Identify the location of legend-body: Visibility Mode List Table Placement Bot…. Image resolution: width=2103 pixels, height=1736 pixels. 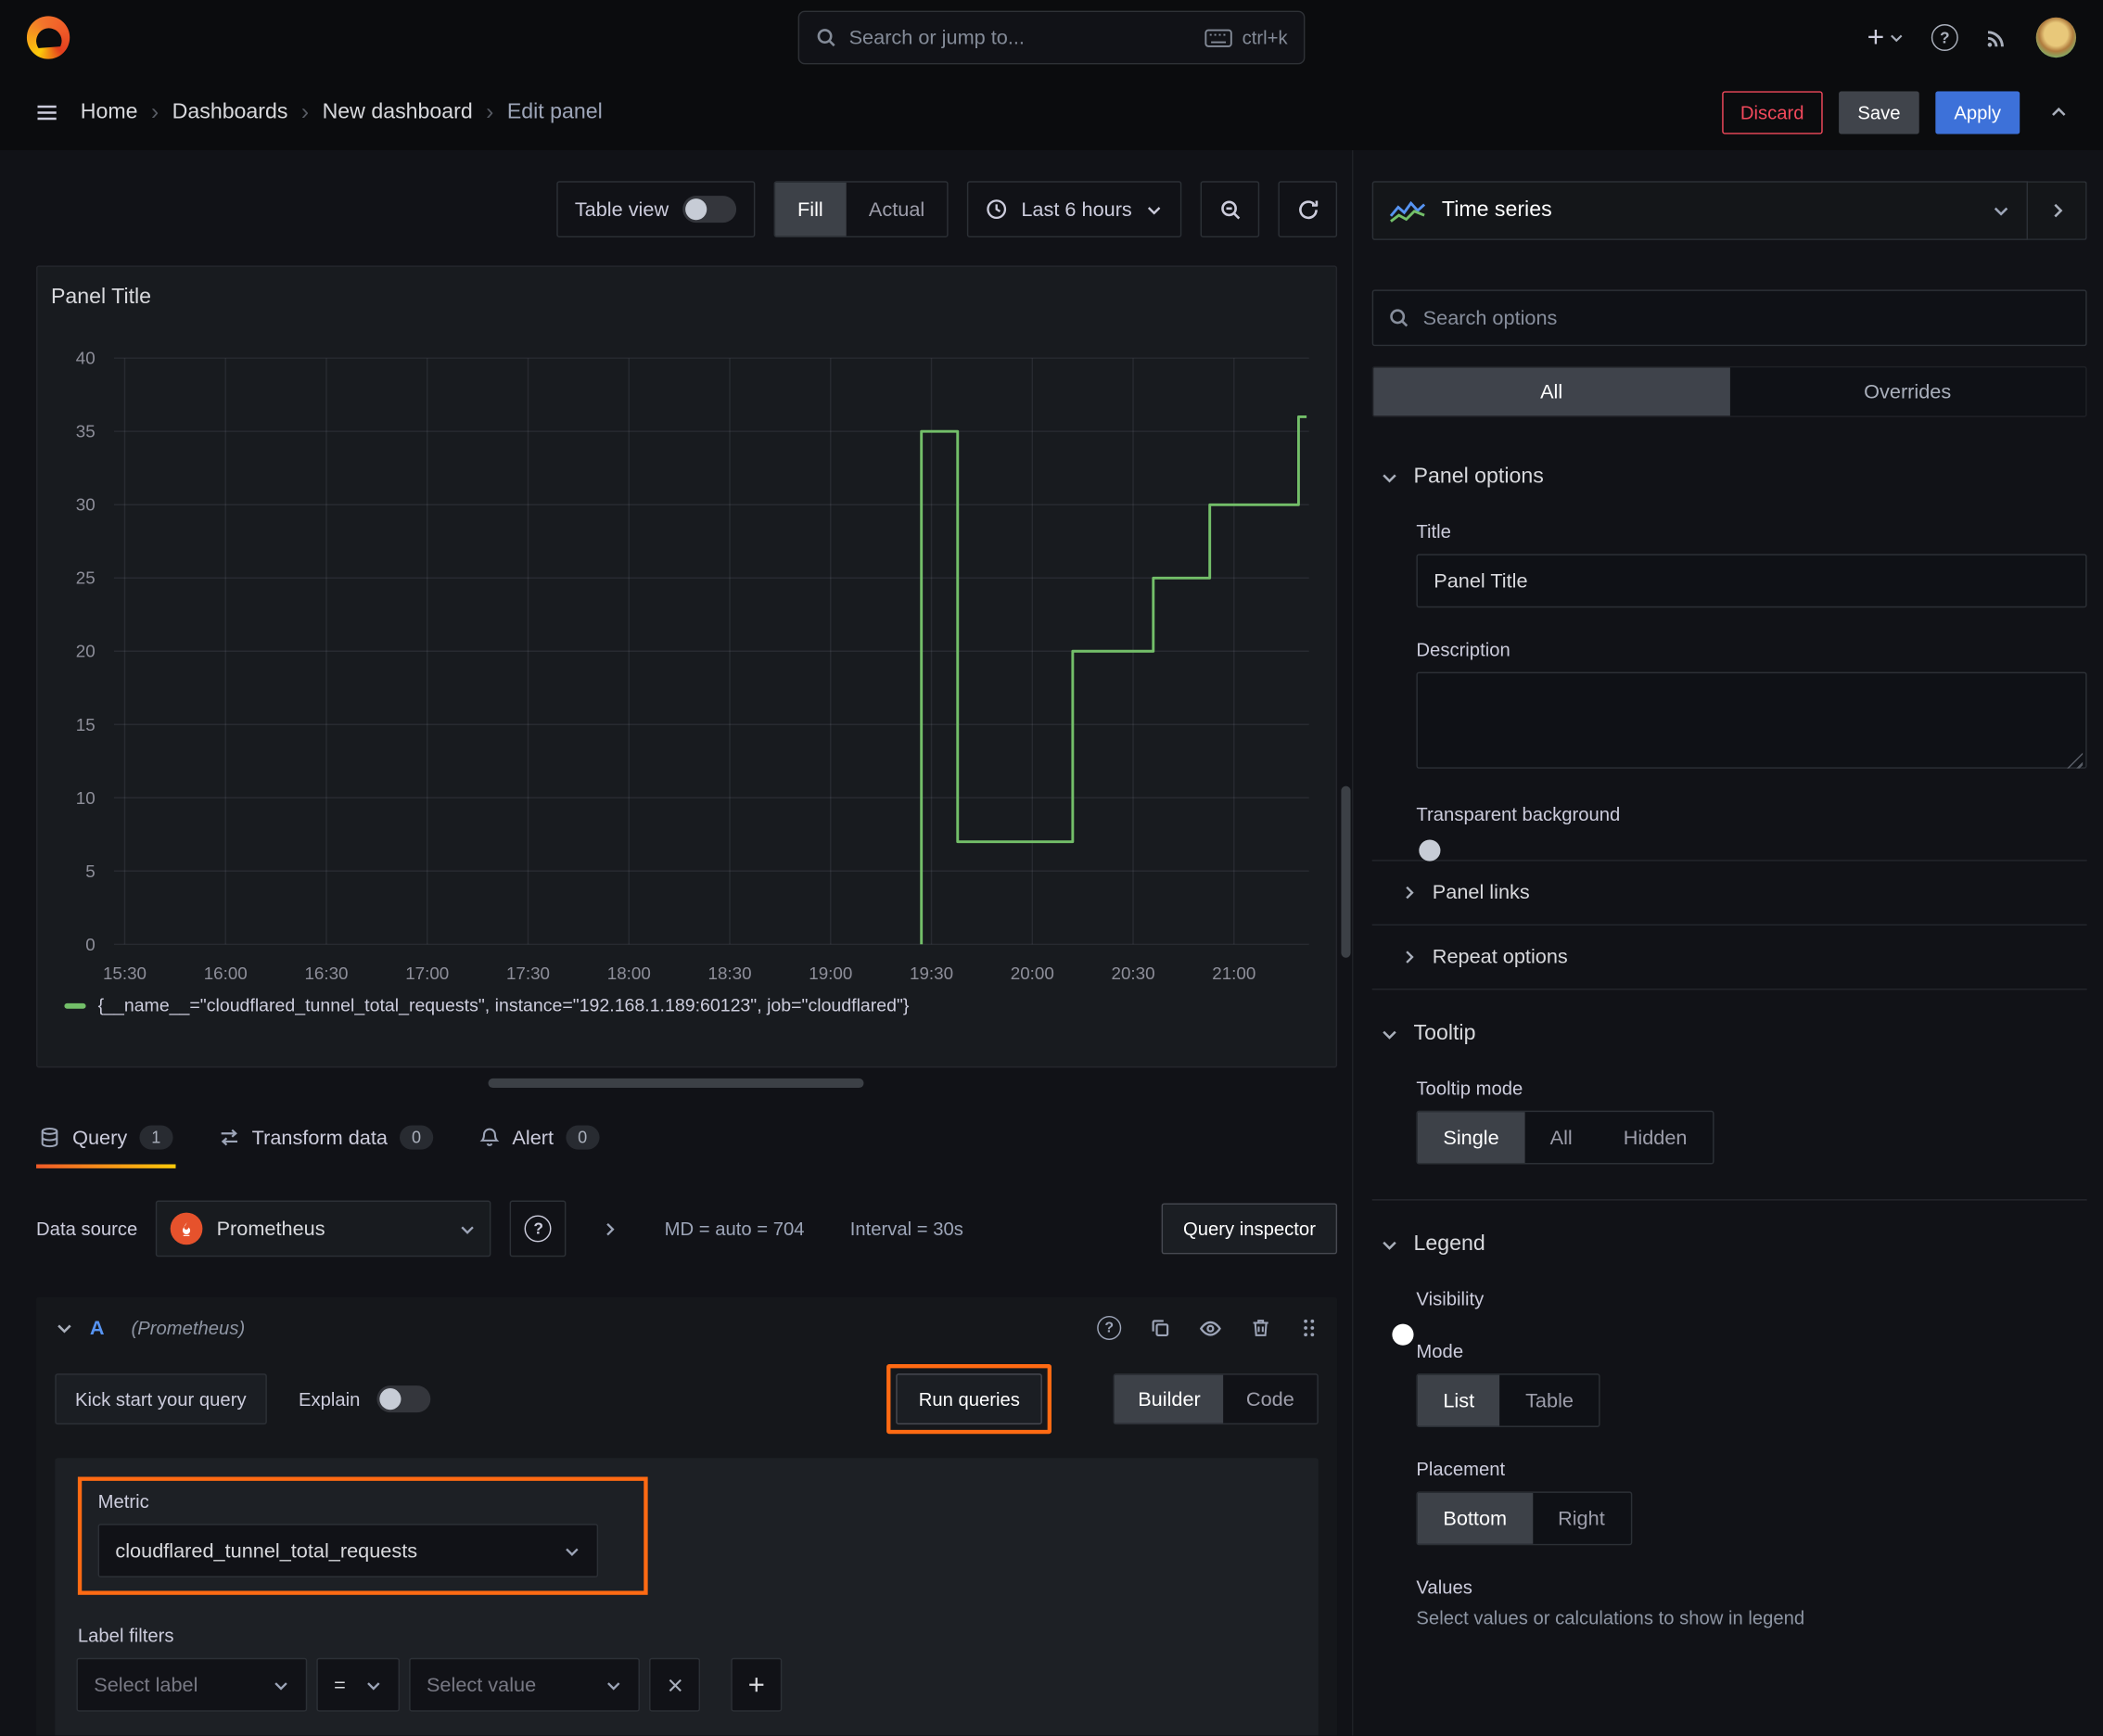
(1739, 1458).